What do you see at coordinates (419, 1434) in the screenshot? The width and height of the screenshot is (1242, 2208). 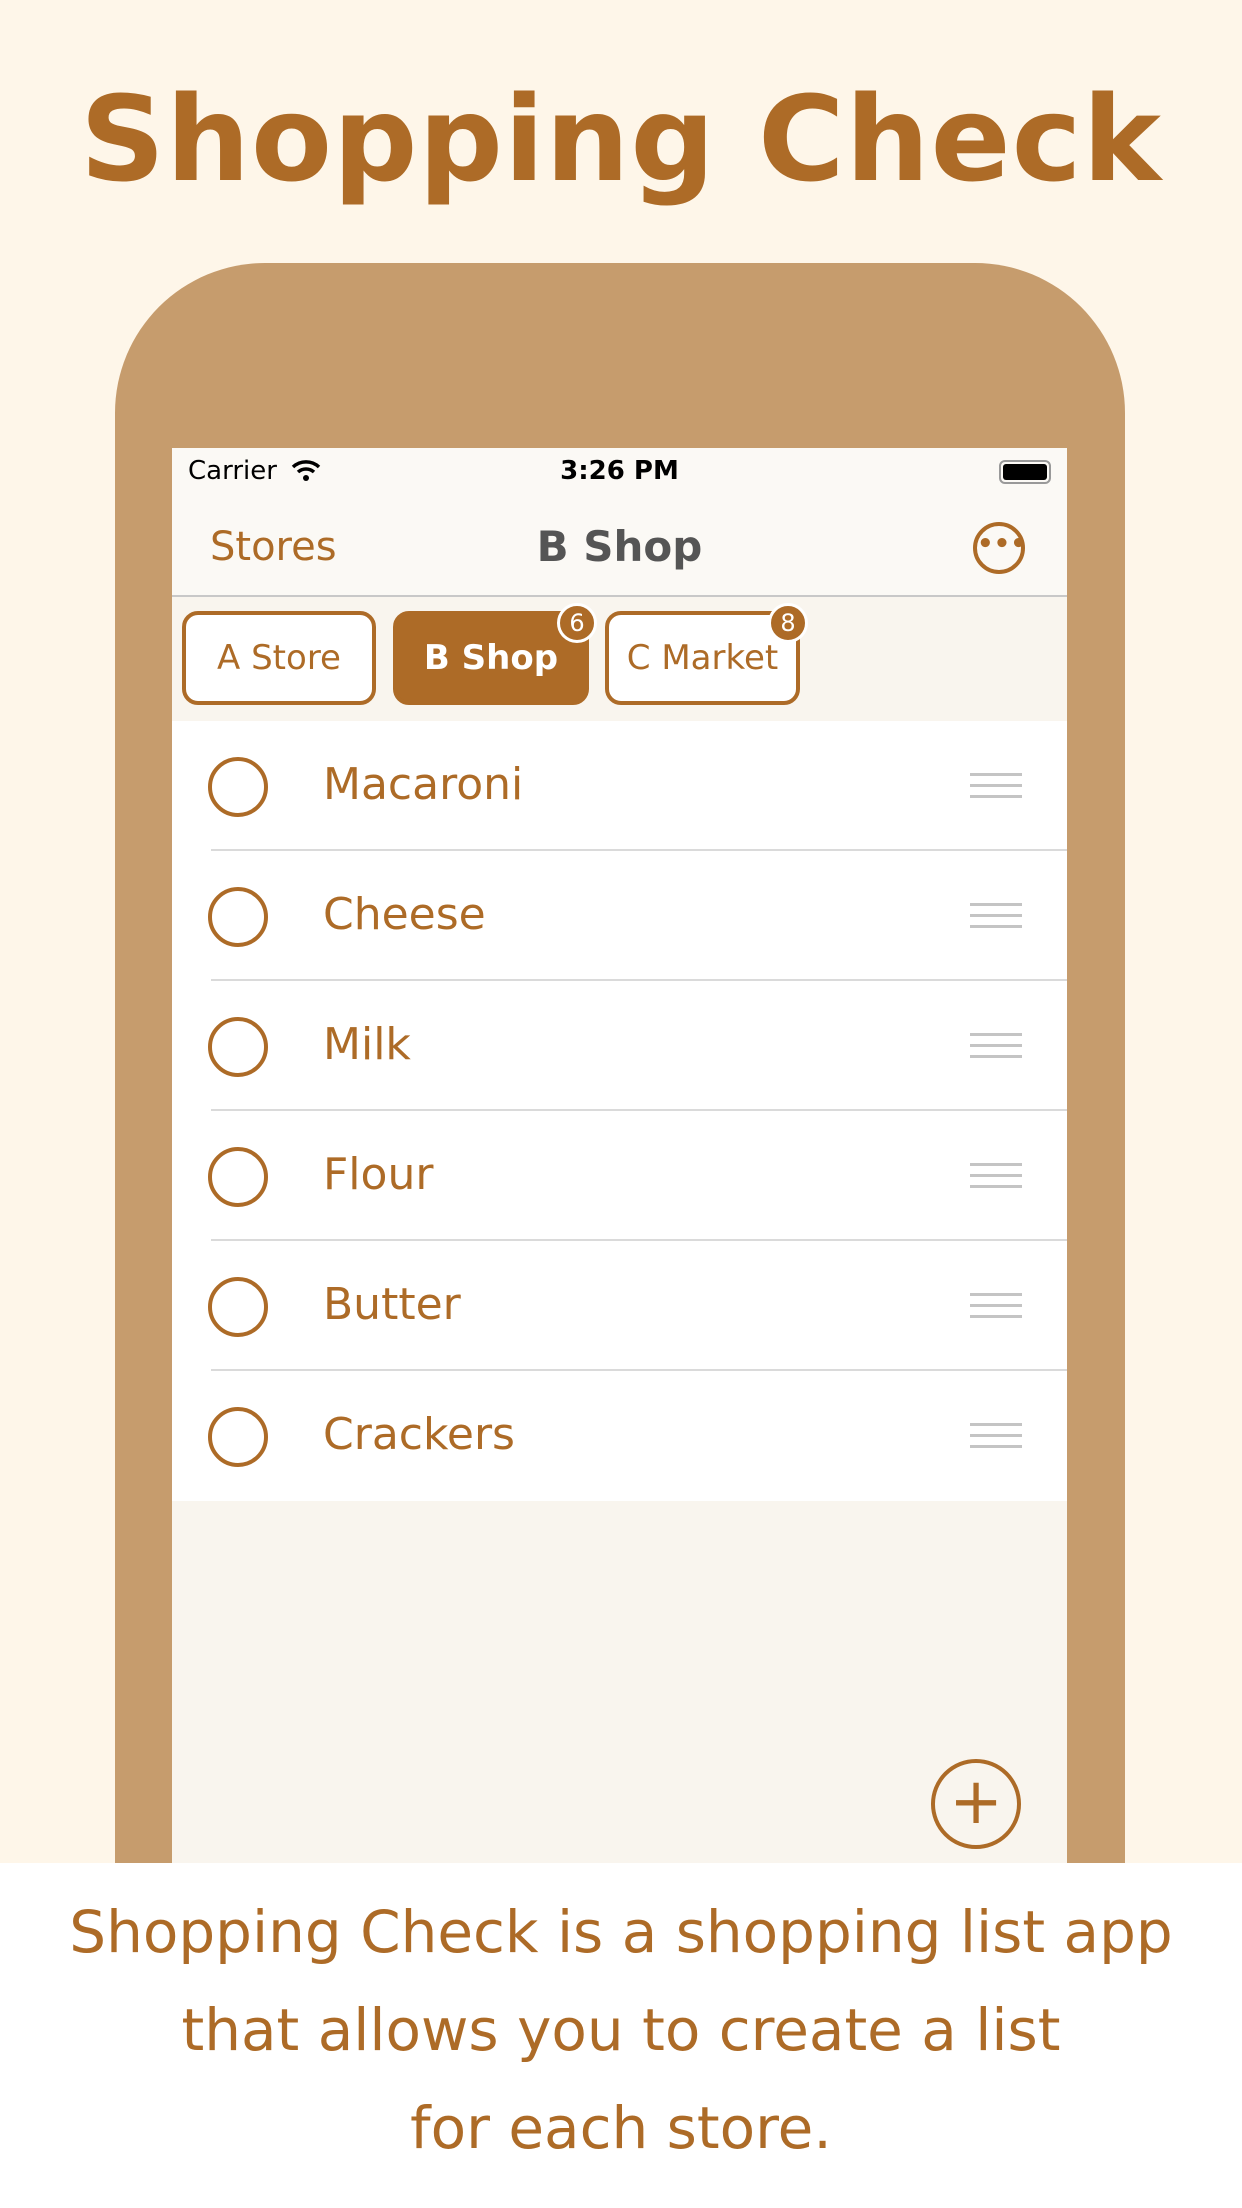 I see `item-name: Crackers` at bounding box center [419, 1434].